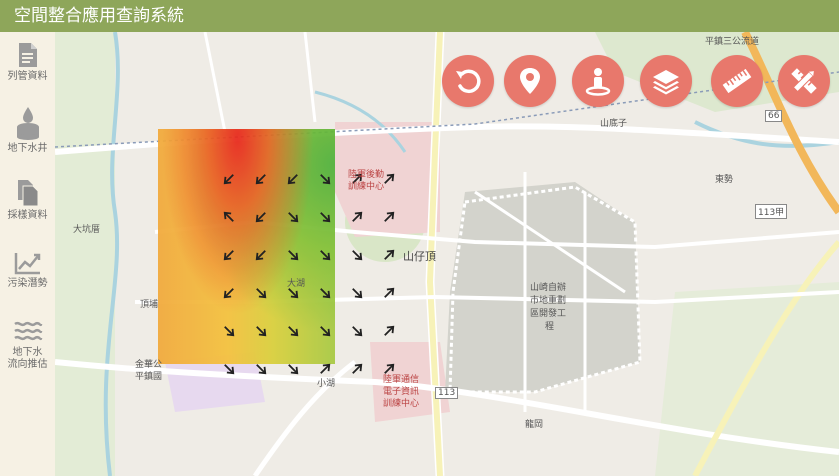 The width and height of the screenshot is (839, 476). Describe the element at coordinates (534, 425) in the screenshot. I see `map-label: 龍岡` at that location.